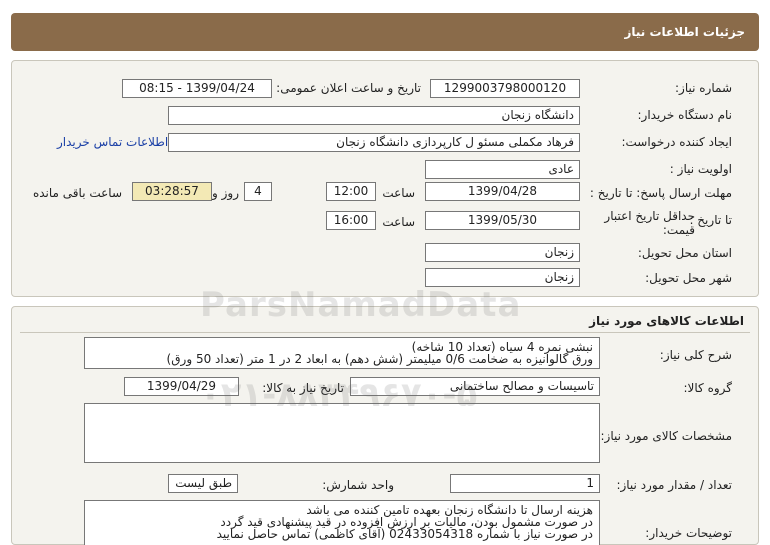 This screenshot has height=545, width=770. I want to click on days-label: روز و, so click(225, 193).